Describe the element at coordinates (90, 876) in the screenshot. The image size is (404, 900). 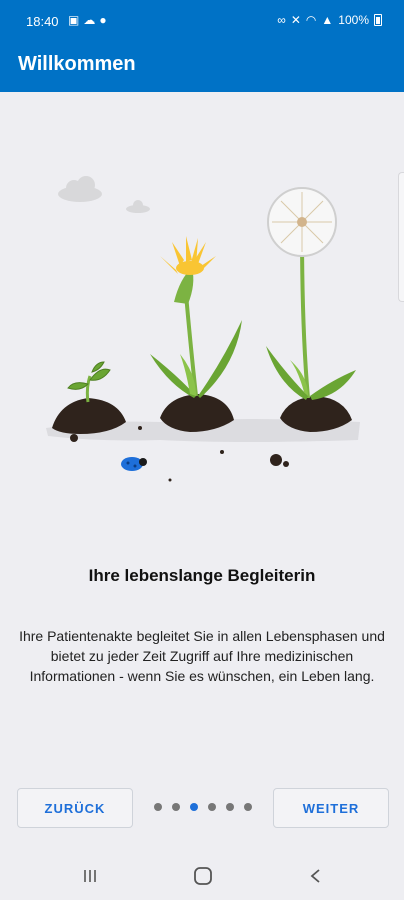
I see `recent-apps-icon` at that location.